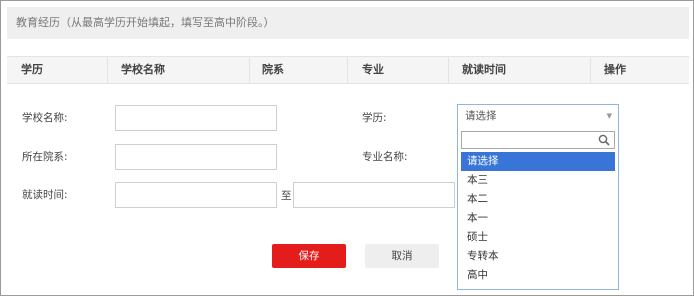 The height and width of the screenshot is (296, 694). Describe the element at coordinates (538, 237) in the screenshot. I see `option-master: 硕士` at that location.